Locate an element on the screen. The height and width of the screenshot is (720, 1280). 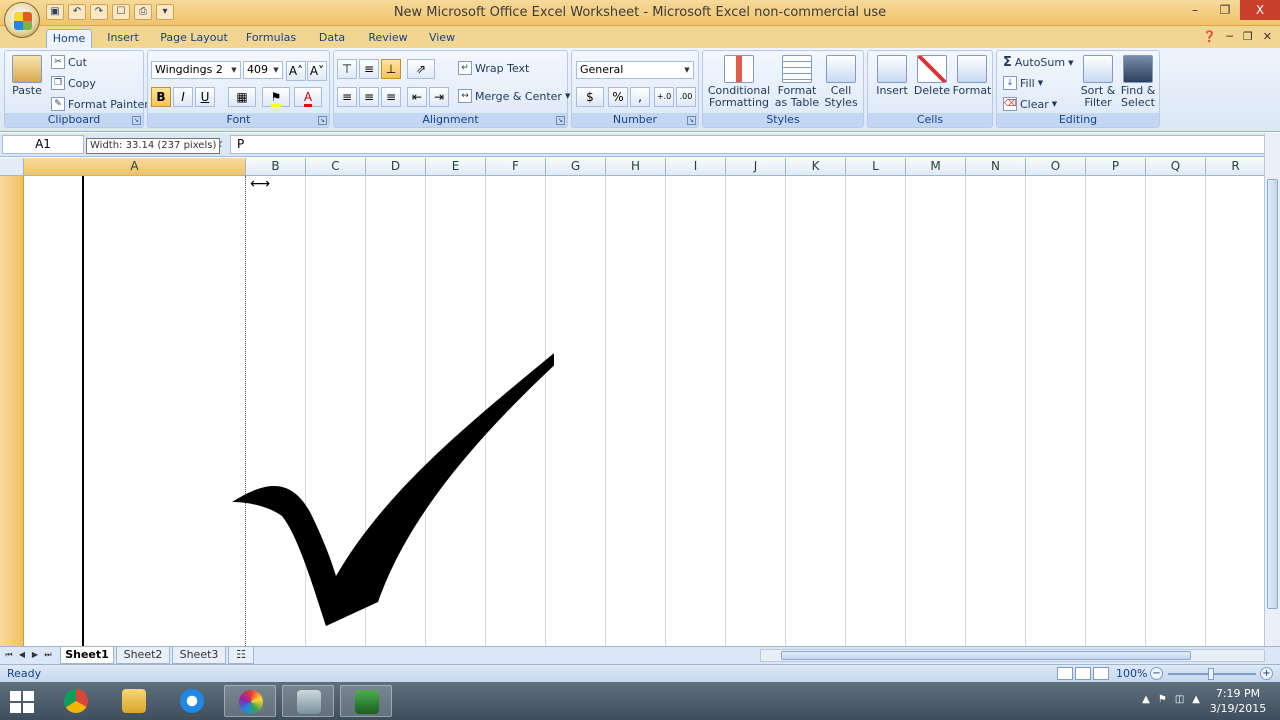
vertical-scroll-thumb is located at coordinates (1272, 394).